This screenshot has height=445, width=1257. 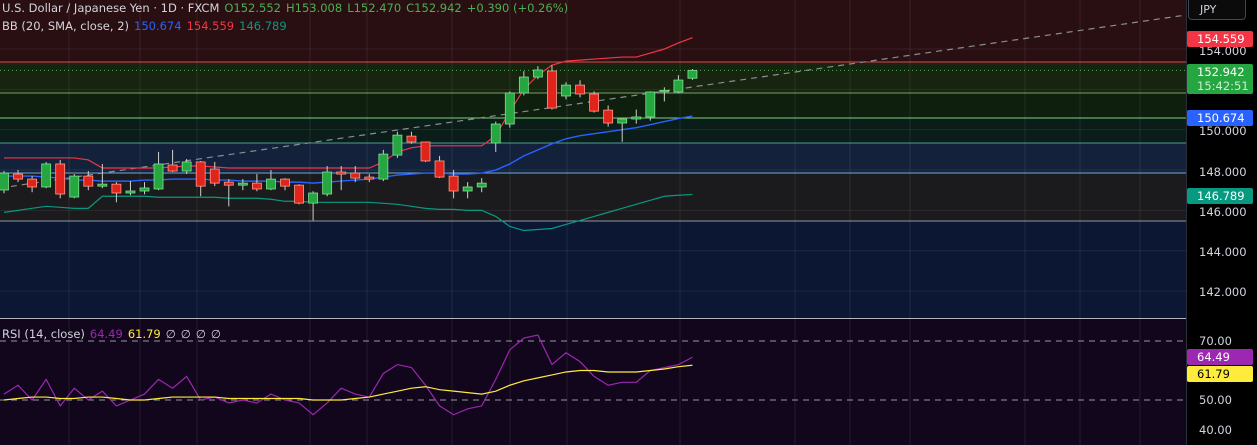 I want to click on bb-label: BB (20, SMA, close, 2), so click(x=65, y=26).